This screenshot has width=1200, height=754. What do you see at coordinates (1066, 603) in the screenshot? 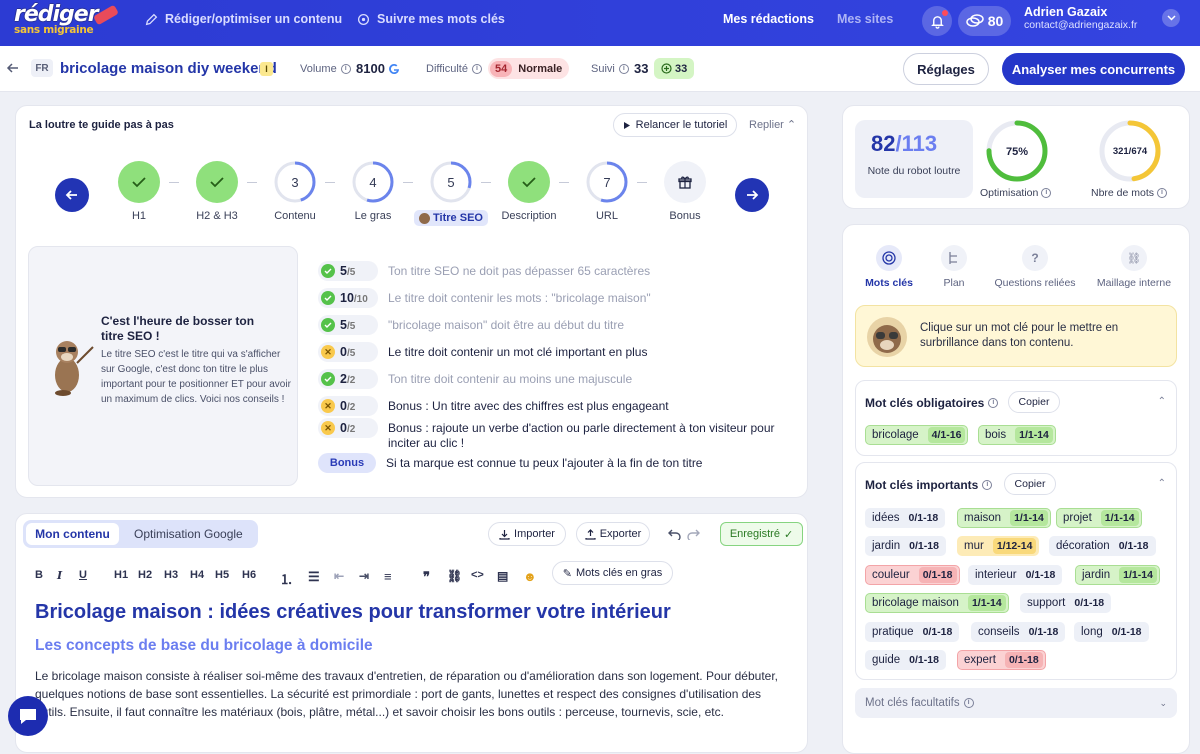
I see `keyword-chip: support 0/1-18` at bounding box center [1066, 603].